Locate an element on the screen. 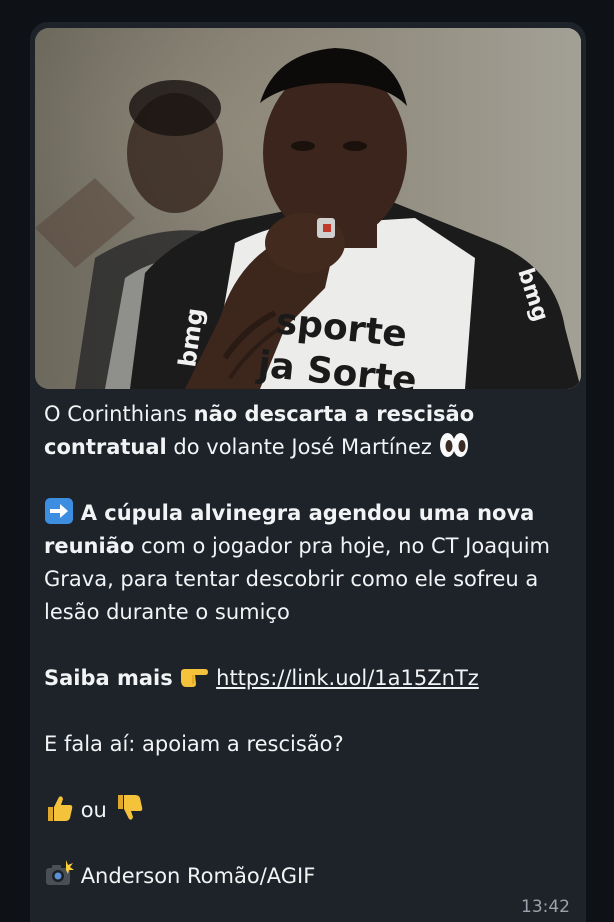 The height and width of the screenshot is (922, 614). message-timestamp: 13:42 is located at coordinates (545, 907).